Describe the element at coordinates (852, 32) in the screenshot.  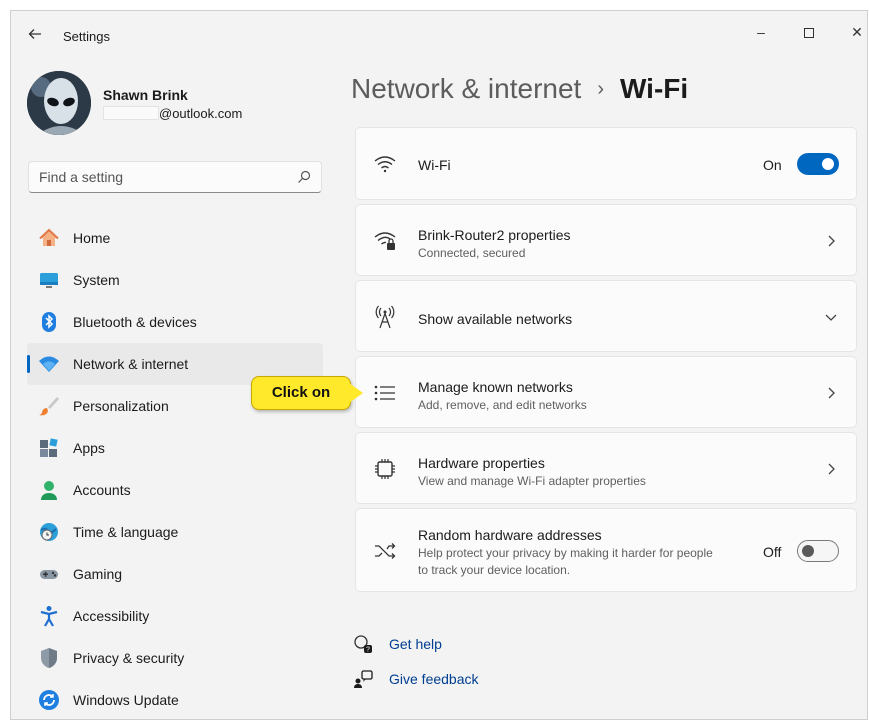
I see `close-button: ✕` at that location.